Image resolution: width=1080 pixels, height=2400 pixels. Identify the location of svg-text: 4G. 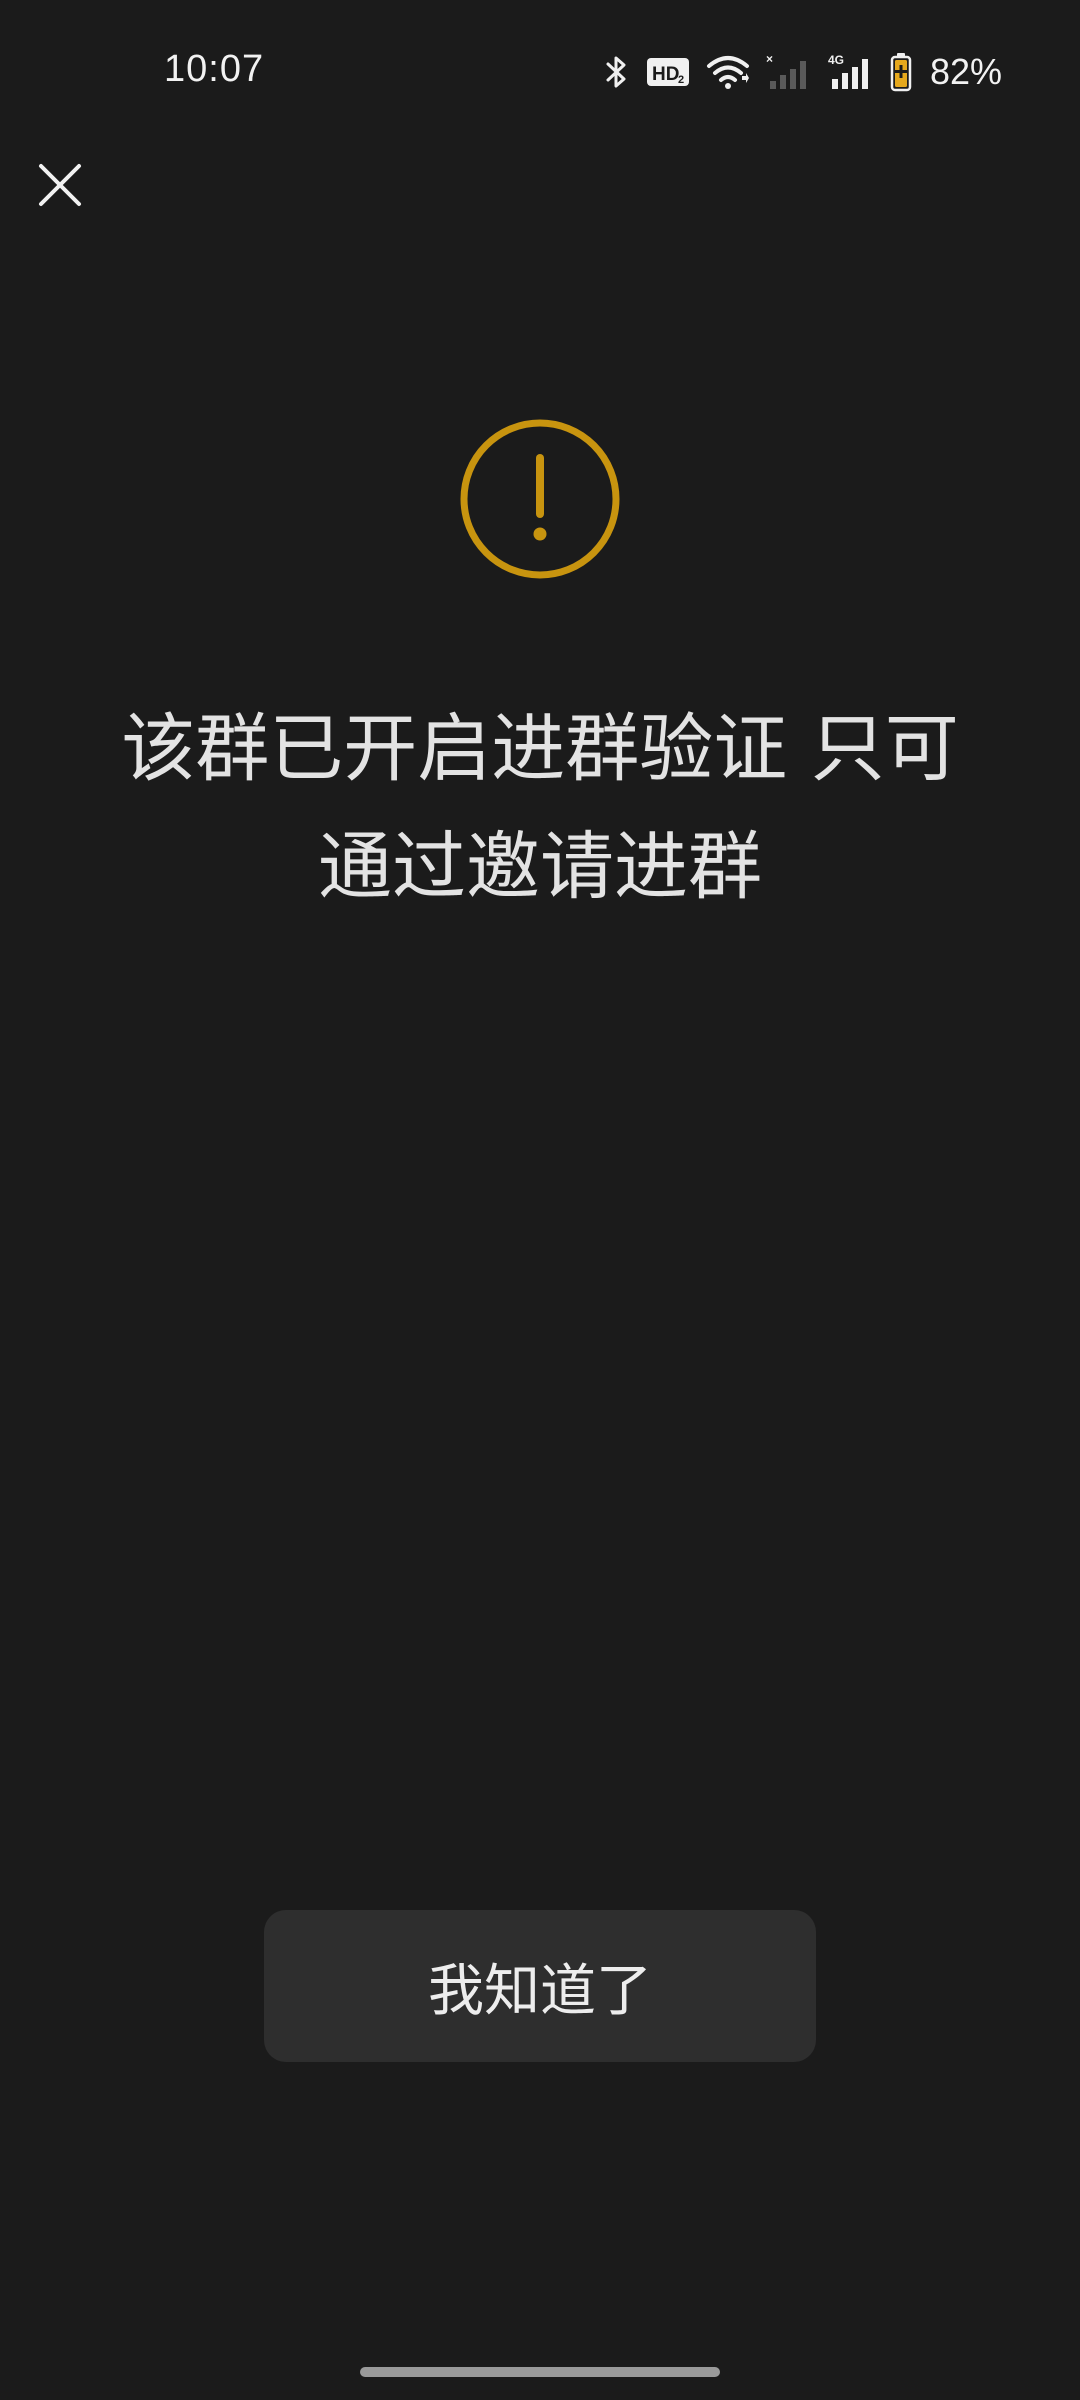
(836, 60).